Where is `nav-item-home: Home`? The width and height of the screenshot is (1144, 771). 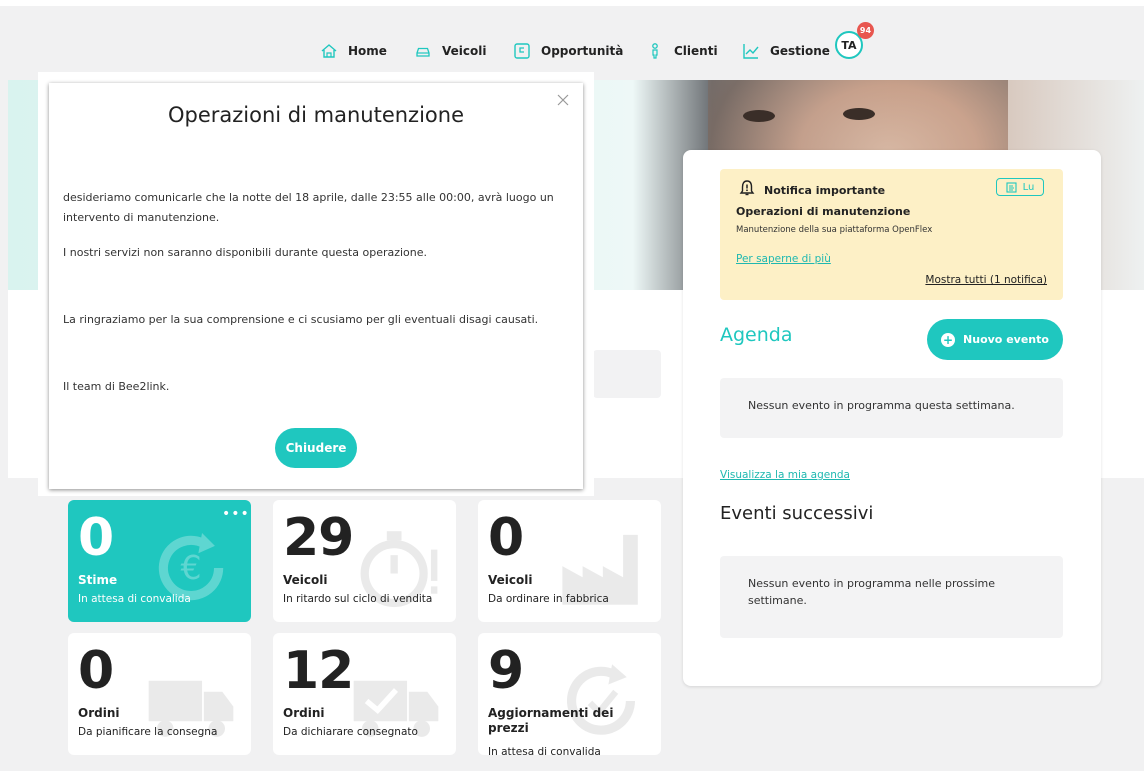
nav-item-home: Home is located at coordinates (353, 51).